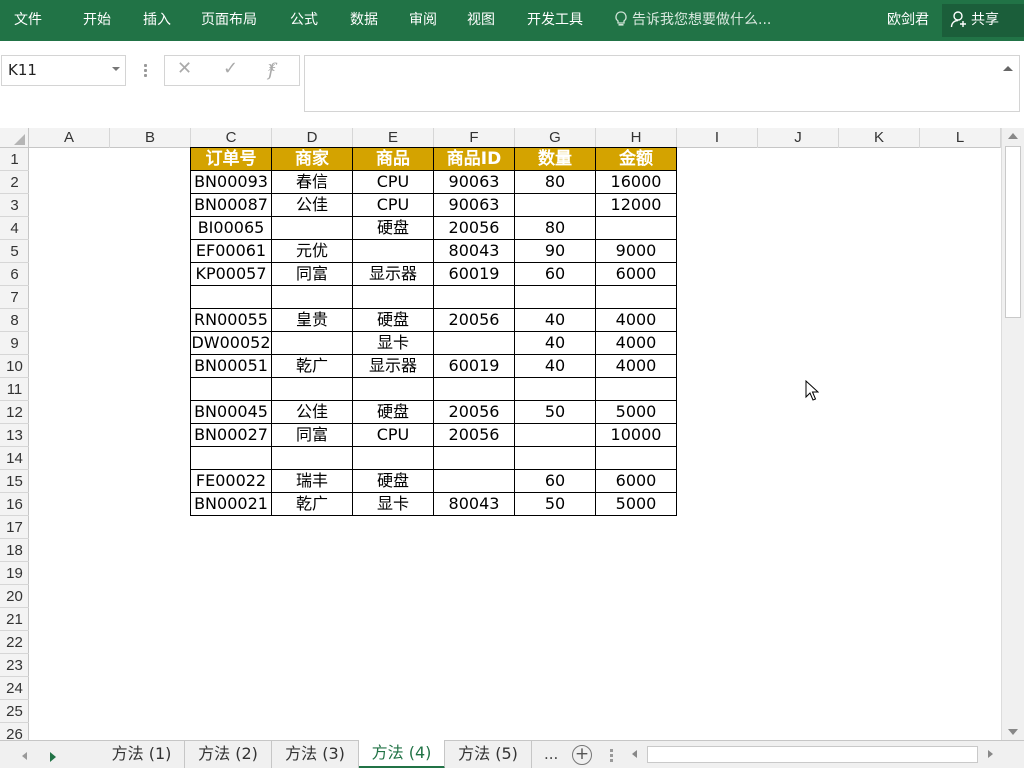 The image size is (1024, 768). What do you see at coordinates (14, 573) in the screenshot?
I see `row-header-19: 19` at bounding box center [14, 573].